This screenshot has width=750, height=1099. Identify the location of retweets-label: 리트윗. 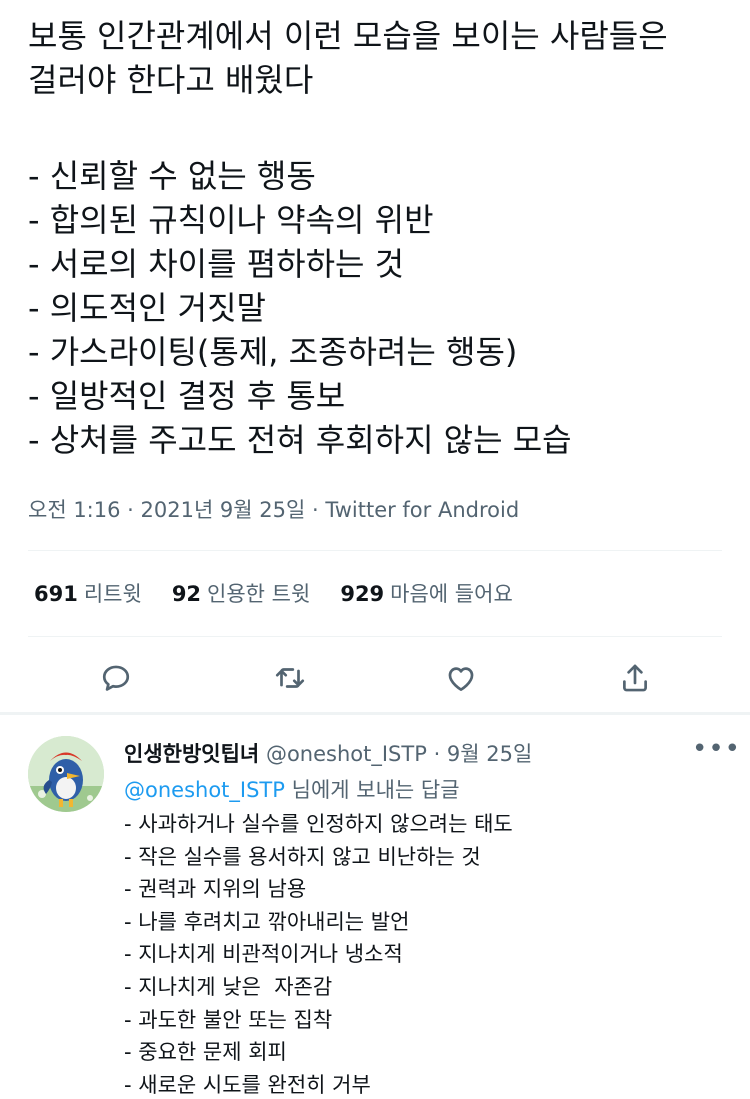
(112, 594).